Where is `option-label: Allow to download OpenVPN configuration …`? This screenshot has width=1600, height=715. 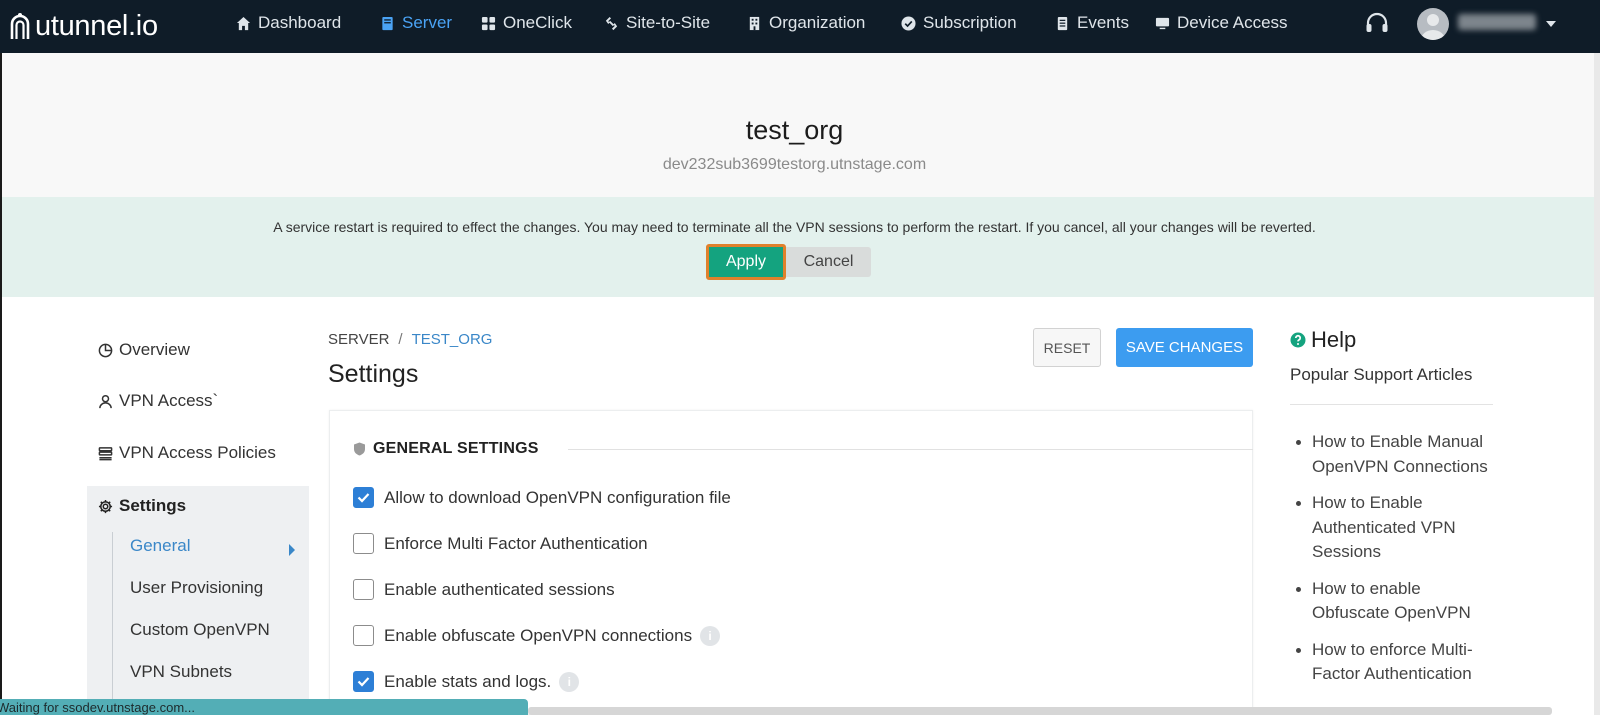
option-label: Allow to download OpenVPN configuration … is located at coordinates (557, 497).